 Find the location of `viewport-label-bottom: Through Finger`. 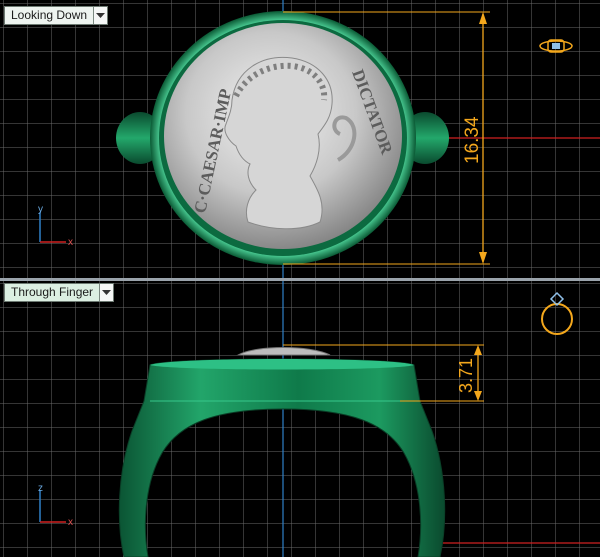

viewport-label-bottom: Through Finger is located at coordinates (59, 292).